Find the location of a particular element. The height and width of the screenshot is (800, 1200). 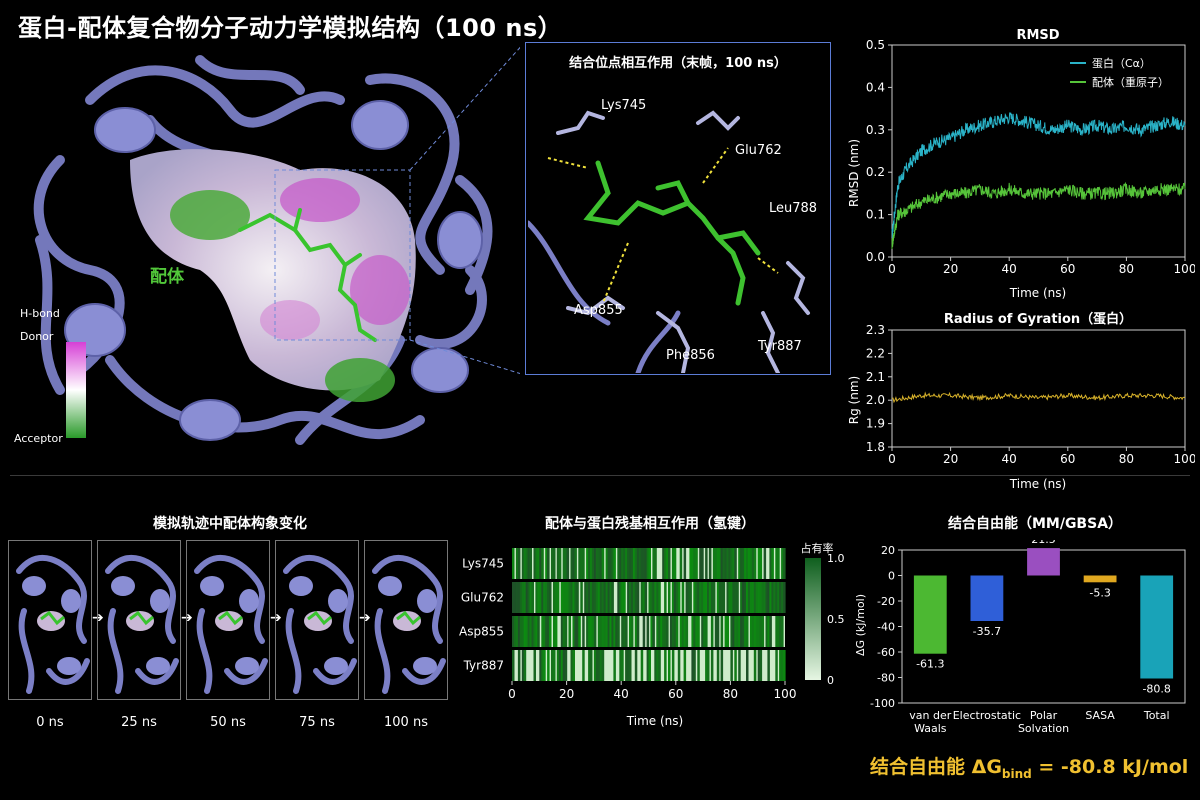

rg-xtick-label: 40 is located at coordinates (1009, 459).